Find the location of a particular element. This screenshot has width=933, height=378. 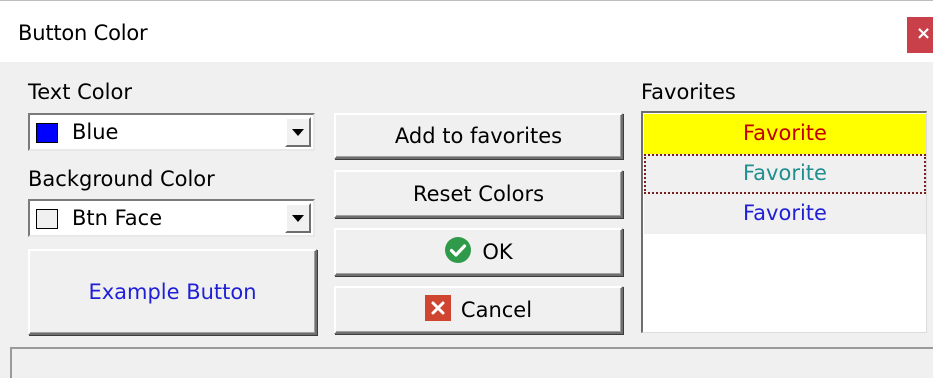

favorite-item-1: Favorite is located at coordinates (785, 134).